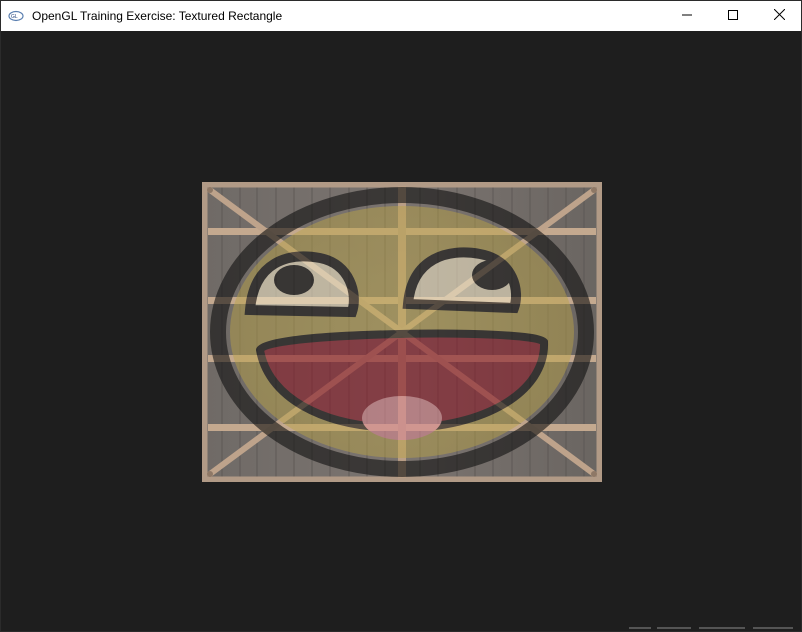  I want to click on close-button, so click(779, 16).